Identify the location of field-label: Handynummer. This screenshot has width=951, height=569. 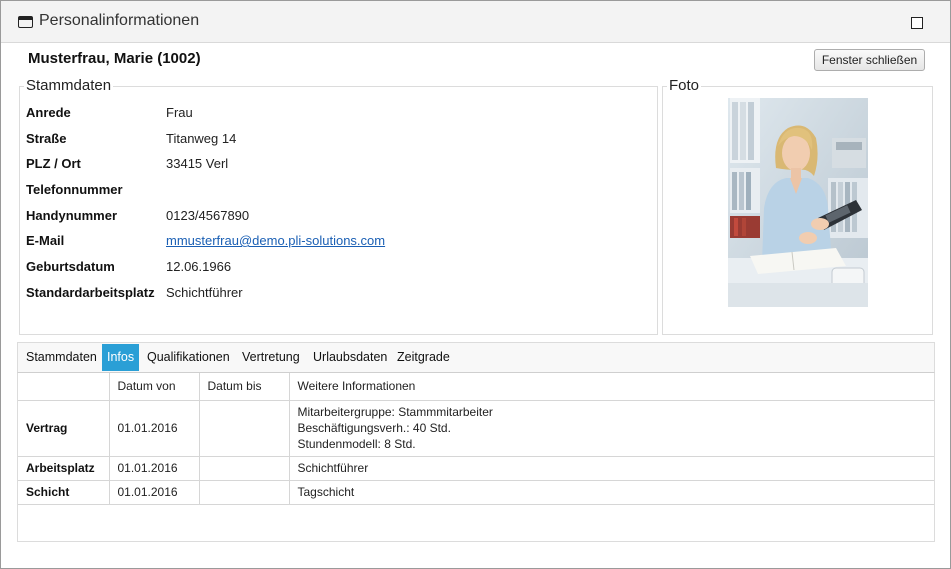
(72, 215).